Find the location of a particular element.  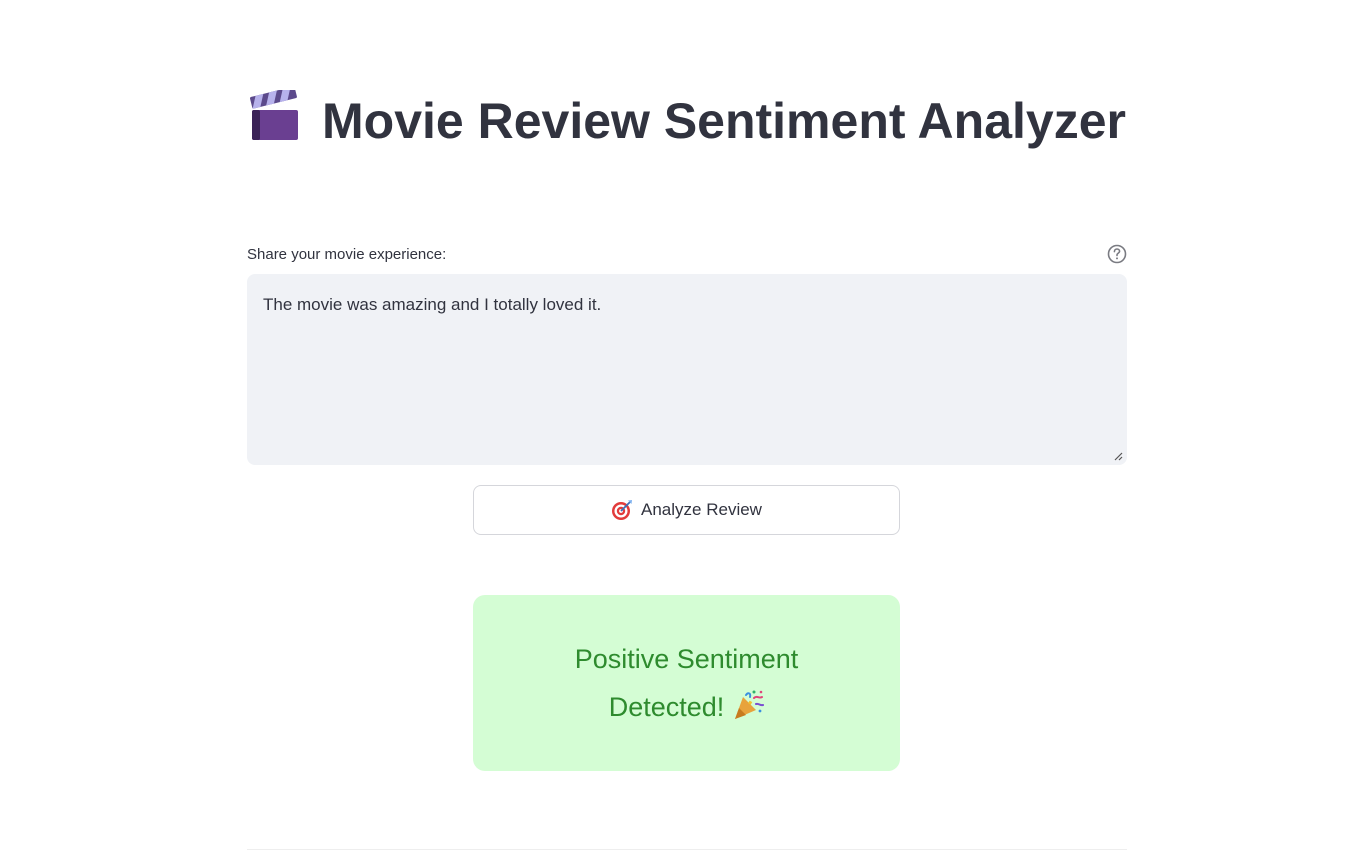

clapper-board-icon is located at coordinates (274, 115).